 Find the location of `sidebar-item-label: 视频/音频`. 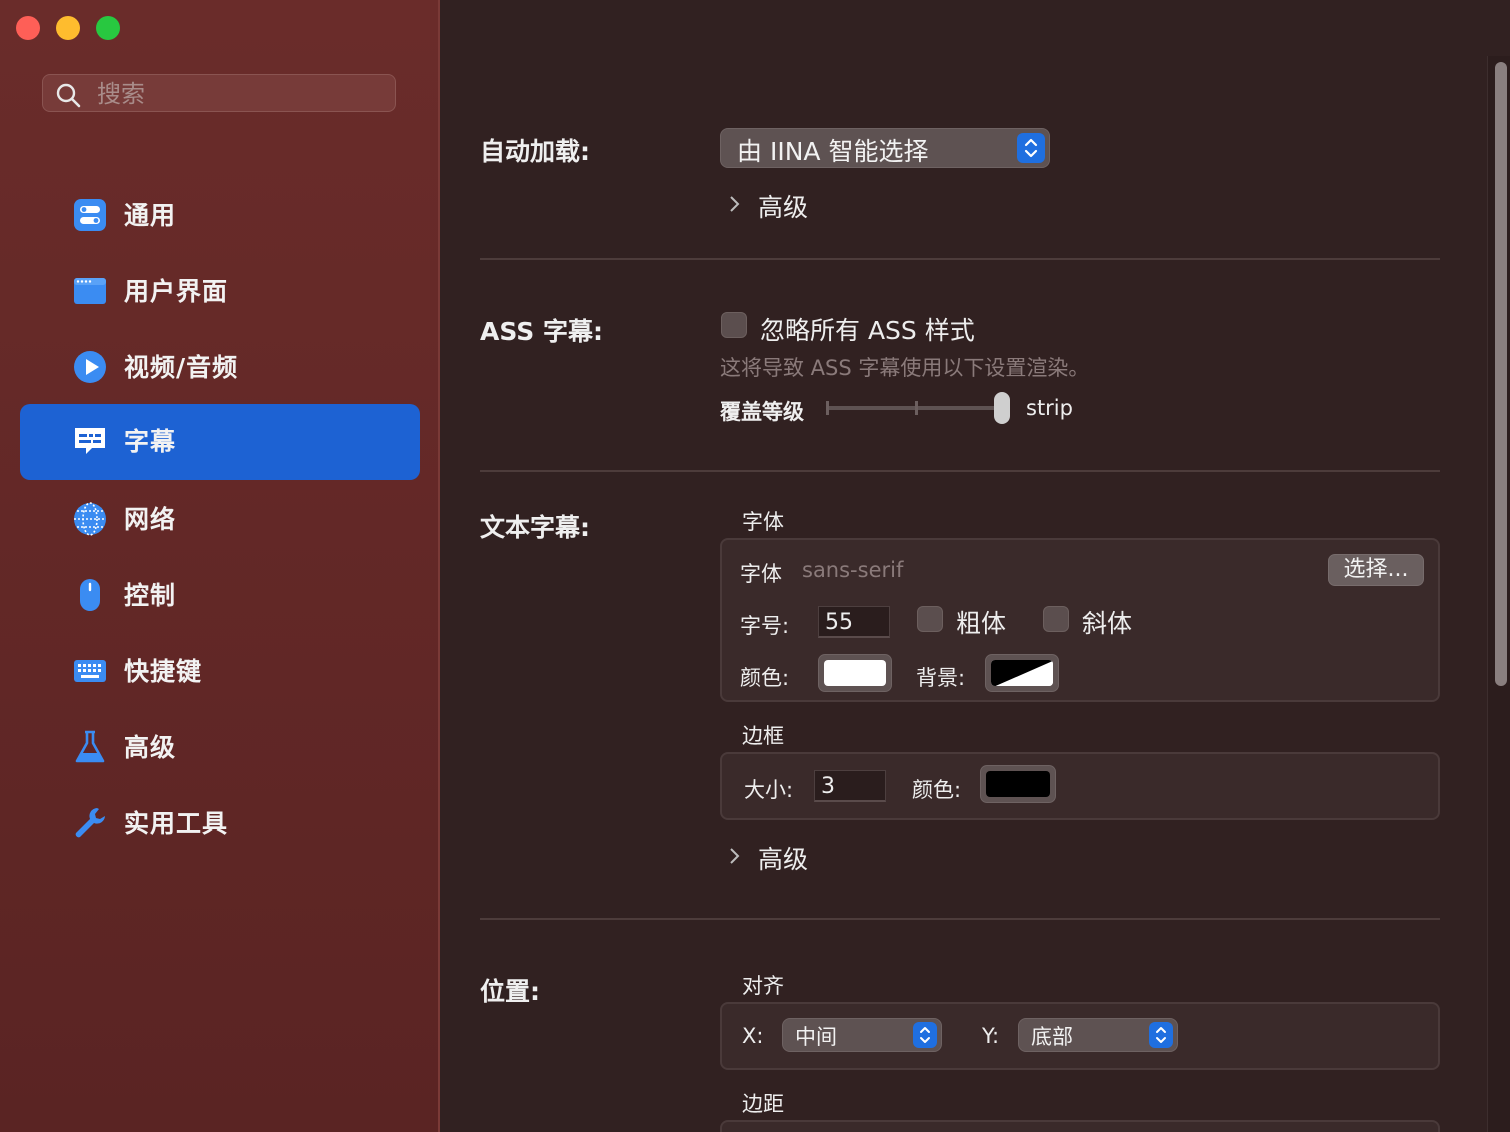

sidebar-item-label: 视频/音频 is located at coordinates (181, 367).